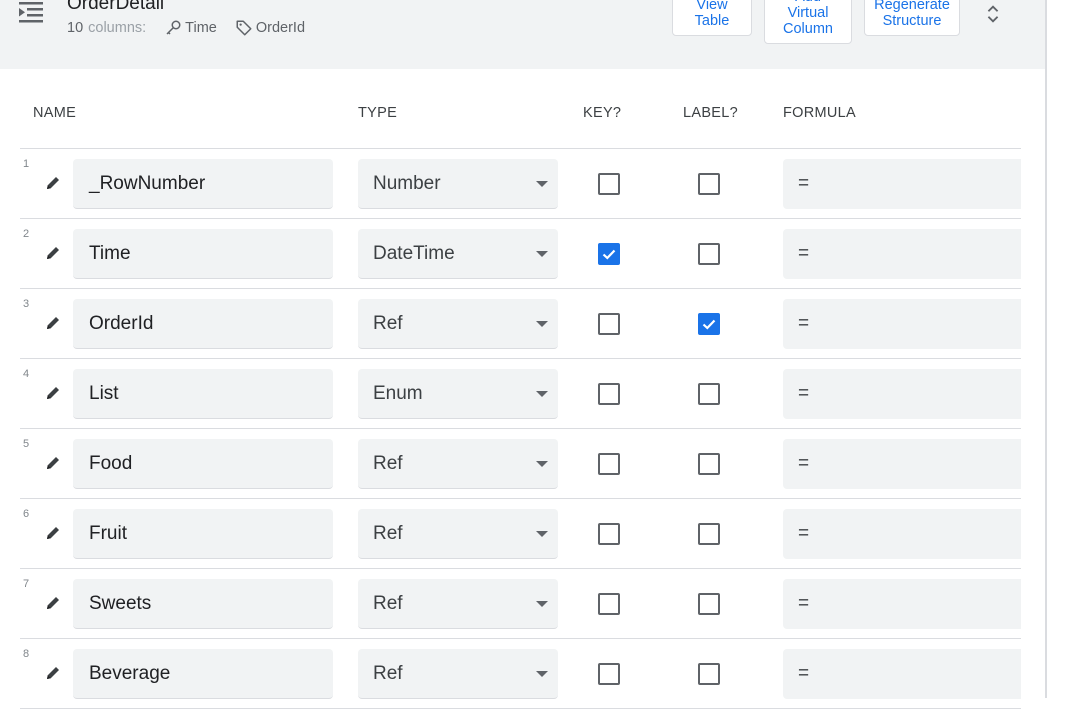 The width and height of the screenshot is (1070, 712). What do you see at coordinates (712, 14) in the screenshot?
I see `view-table-label: View Table` at bounding box center [712, 14].